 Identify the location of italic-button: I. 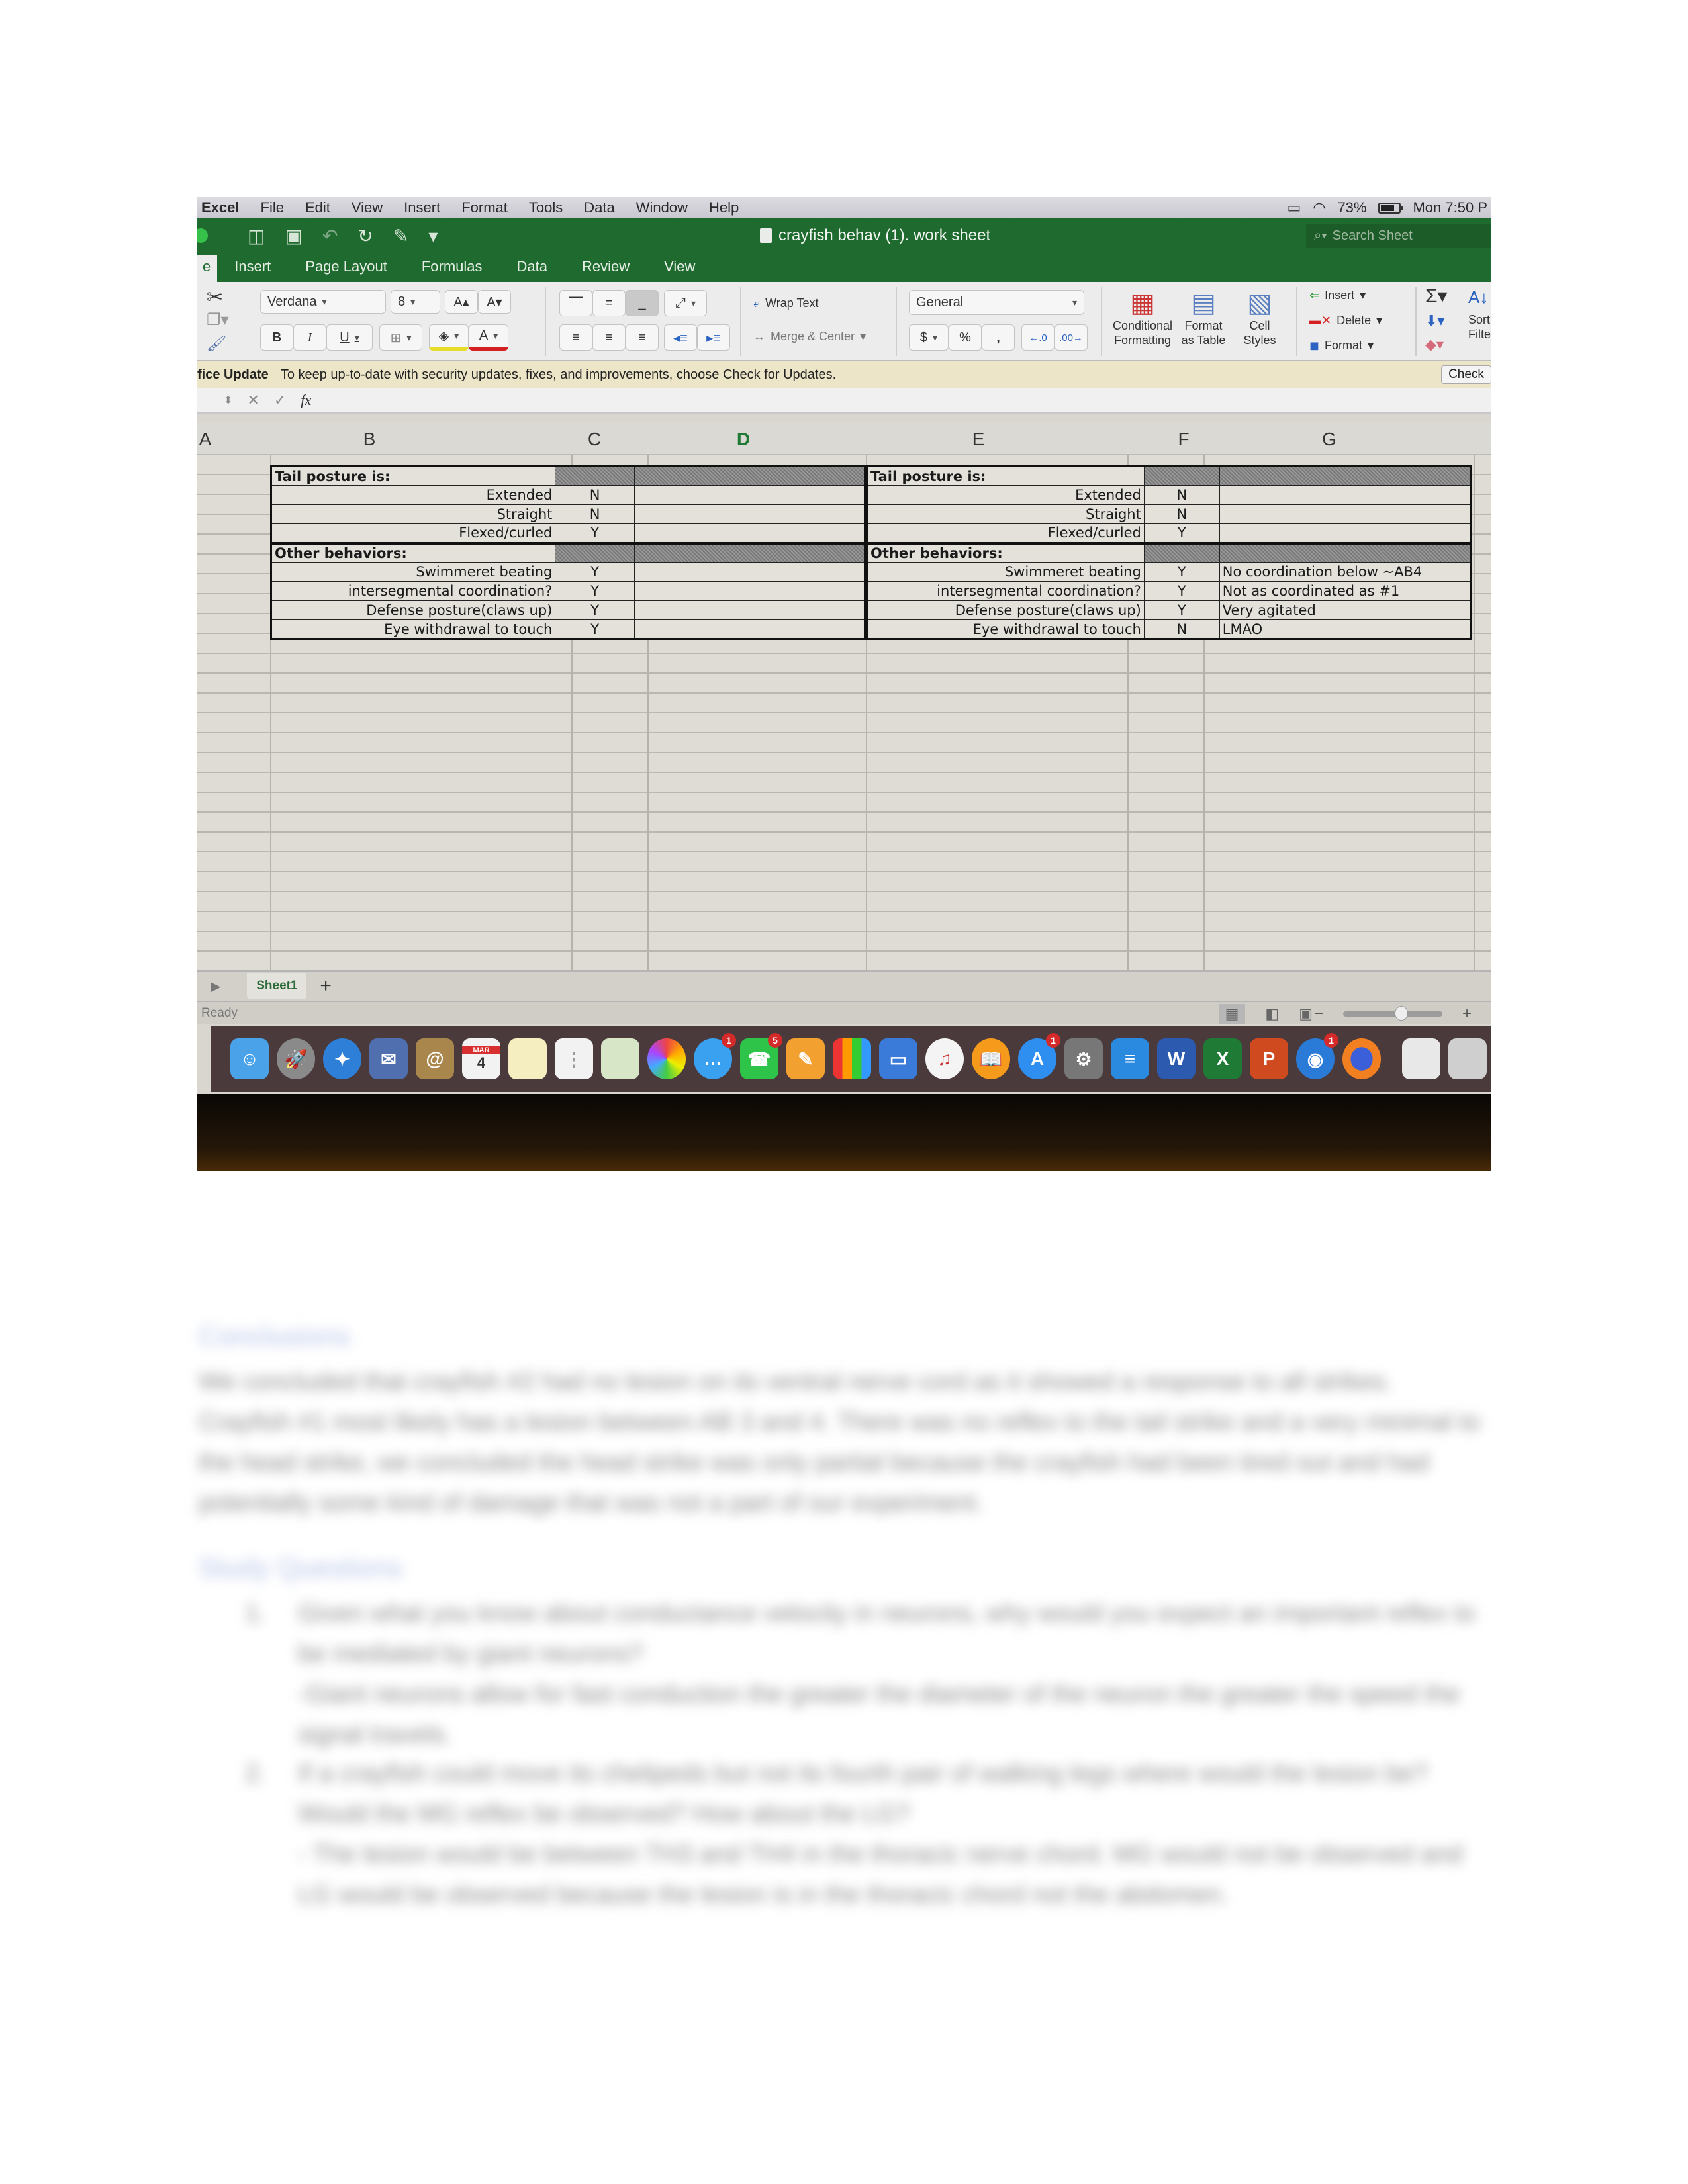
(309, 337).